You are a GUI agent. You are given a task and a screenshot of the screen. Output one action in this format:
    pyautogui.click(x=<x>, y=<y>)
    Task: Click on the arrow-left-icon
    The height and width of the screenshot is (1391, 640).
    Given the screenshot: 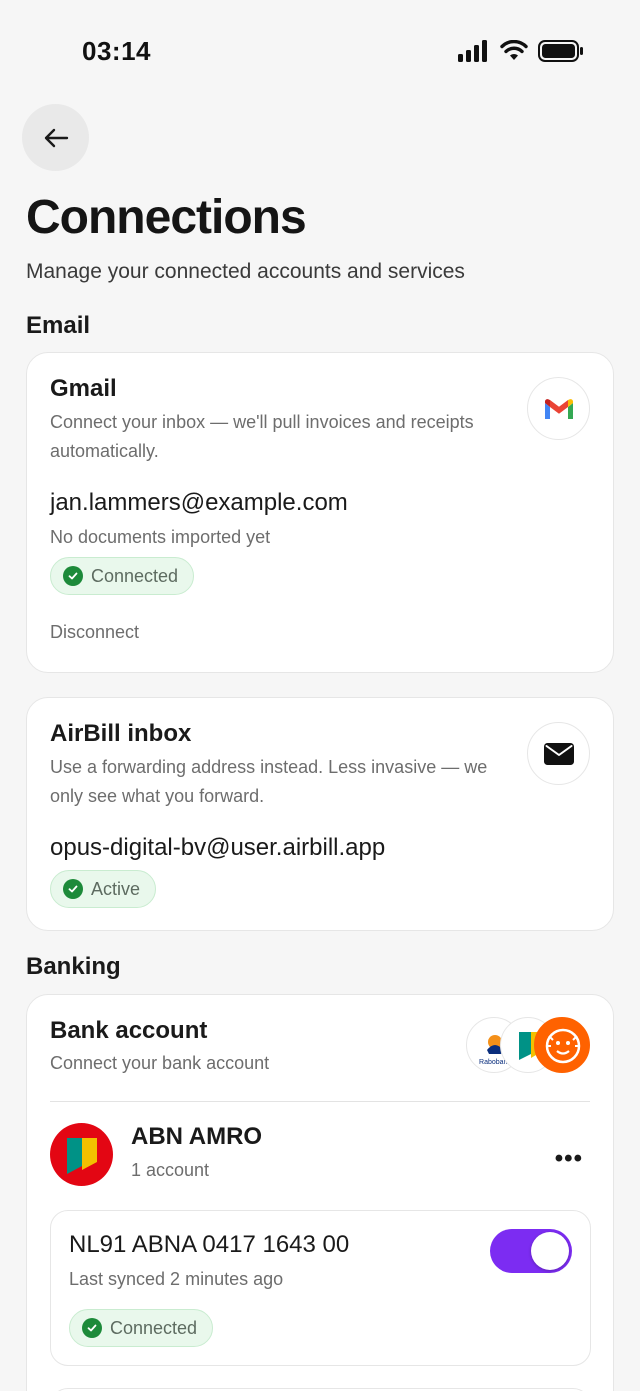 What is the action you would take?
    pyautogui.click(x=56, y=137)
    